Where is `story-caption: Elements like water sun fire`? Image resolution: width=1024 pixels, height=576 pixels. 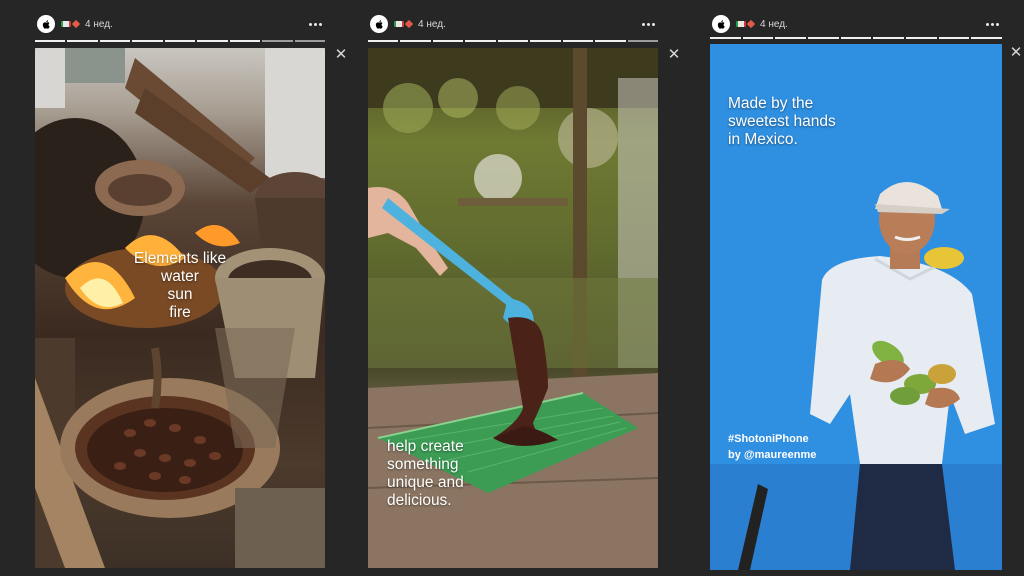
story-caption: Elements like water sun fire is located at coordinates (180, 285).